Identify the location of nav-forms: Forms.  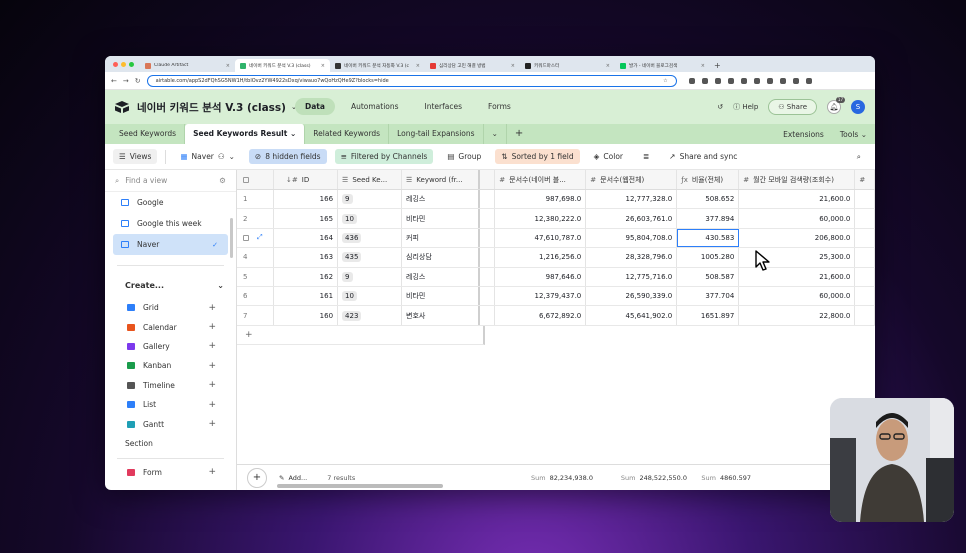
(499, 106).